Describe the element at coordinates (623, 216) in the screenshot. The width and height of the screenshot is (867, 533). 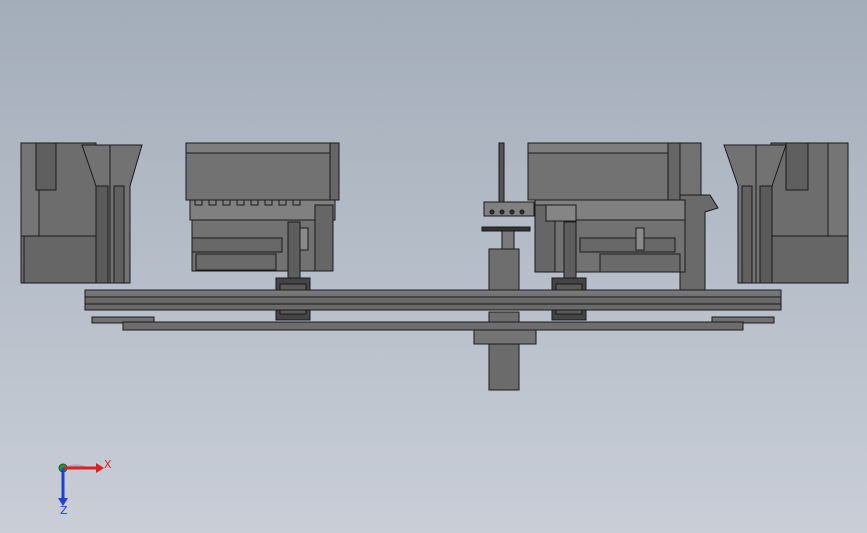
I see `right-cabinet` at that location.